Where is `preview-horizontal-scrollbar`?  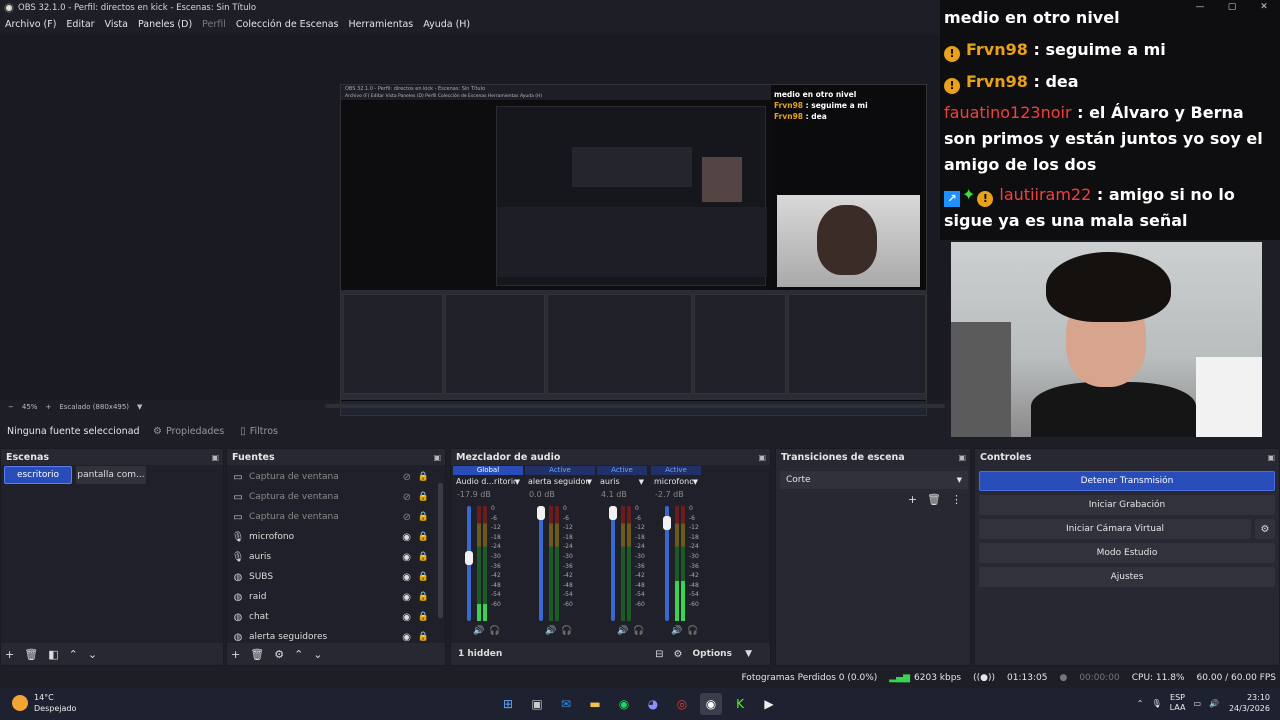 preview-horizontal-scrollbar is located at coordinates (635, 406).